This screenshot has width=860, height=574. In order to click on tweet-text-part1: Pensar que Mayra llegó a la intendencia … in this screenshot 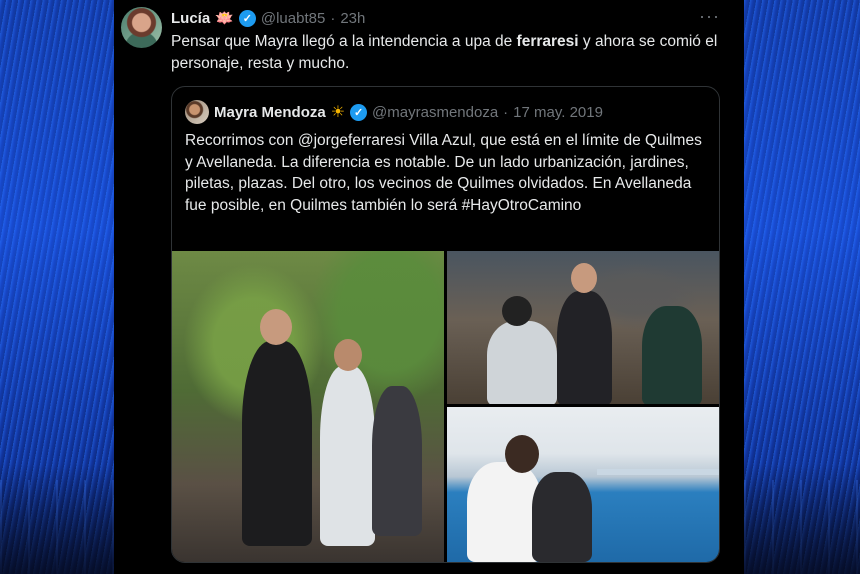, I will do `click(344, 41)`.